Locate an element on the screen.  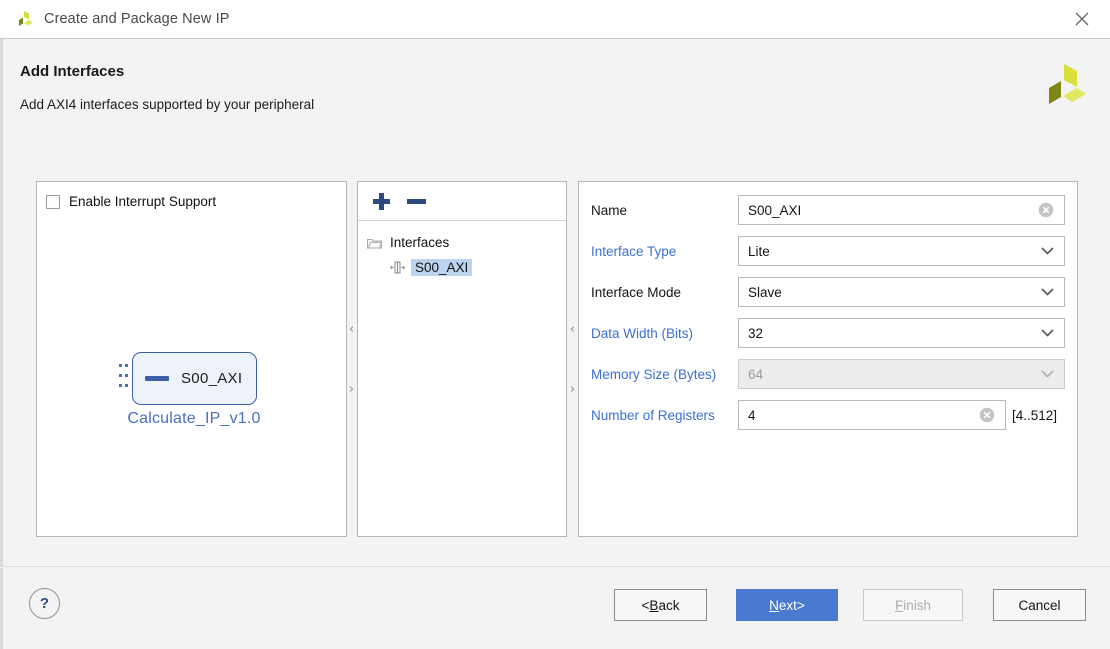
form-row-data-width: Data Width (Bits) 32 is located at coordinates (828, 333).